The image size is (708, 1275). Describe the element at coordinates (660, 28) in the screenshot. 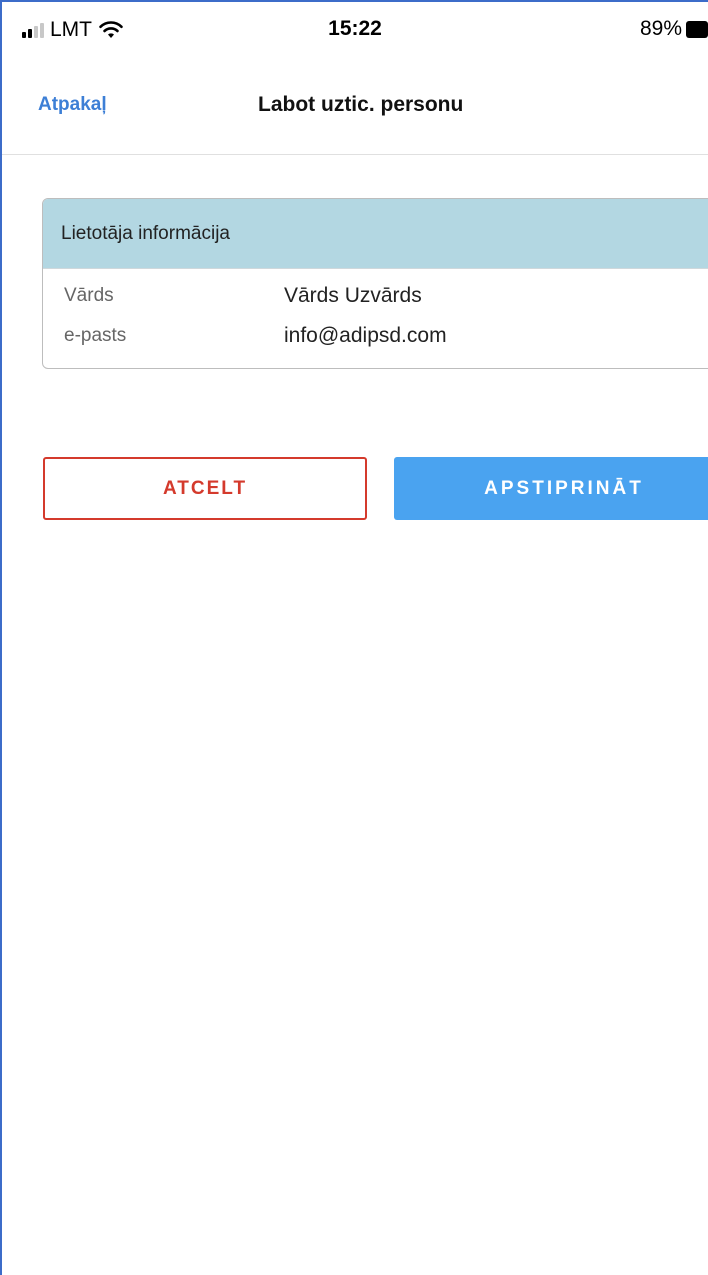

I see `battery-percent: 89%` at that location.